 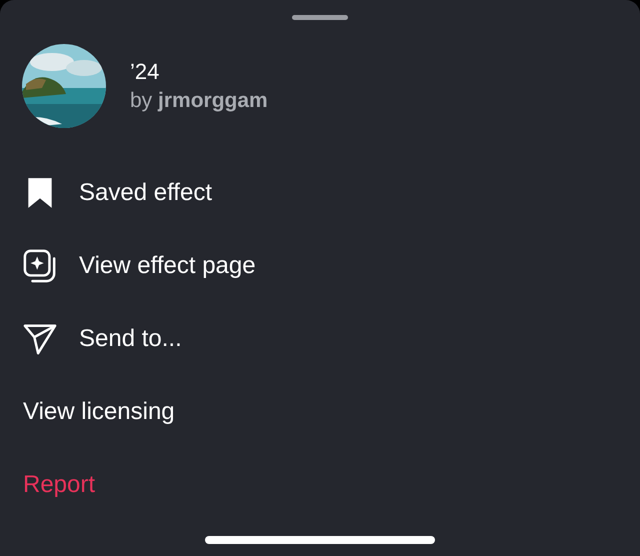 What do you see at coordinates (145, 72) in the screenshot?
I see `effect-title: ’24` at bounding box center [145, 72].